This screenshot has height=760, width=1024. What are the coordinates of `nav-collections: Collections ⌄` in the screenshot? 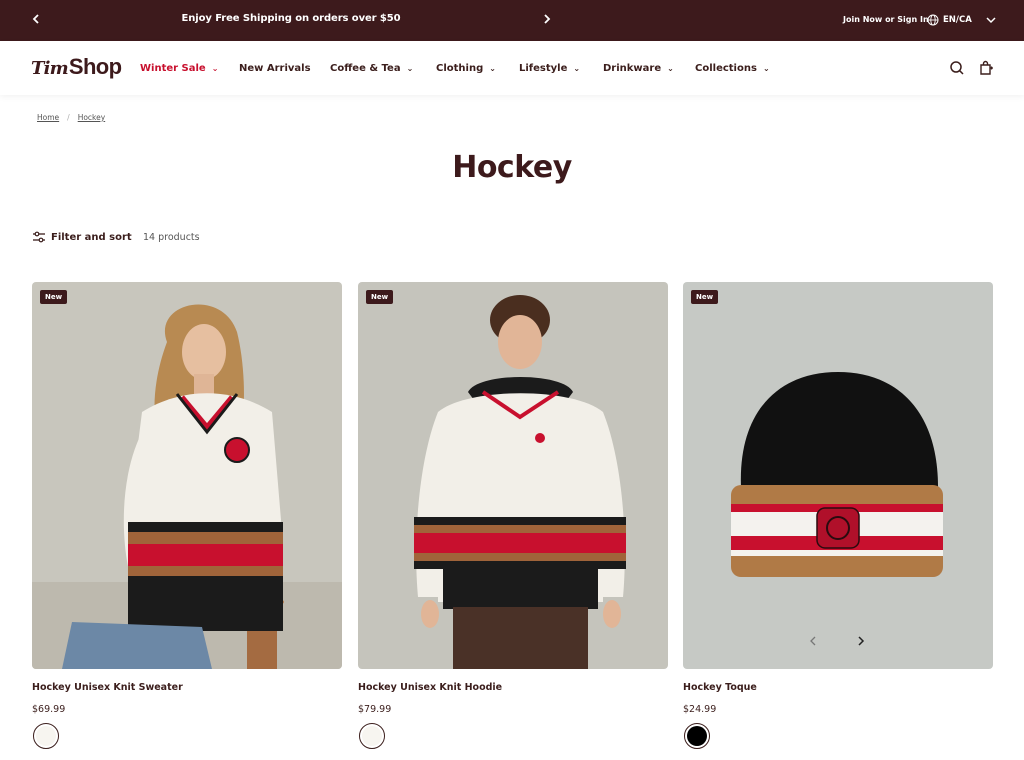 It's located at (732, 68).